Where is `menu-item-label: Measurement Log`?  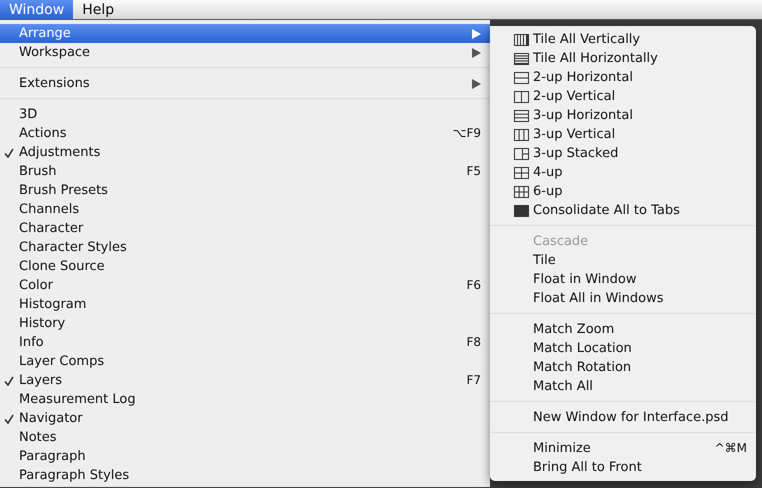
menu-item-label: Measurement Log is located at coordinates (77, 400).